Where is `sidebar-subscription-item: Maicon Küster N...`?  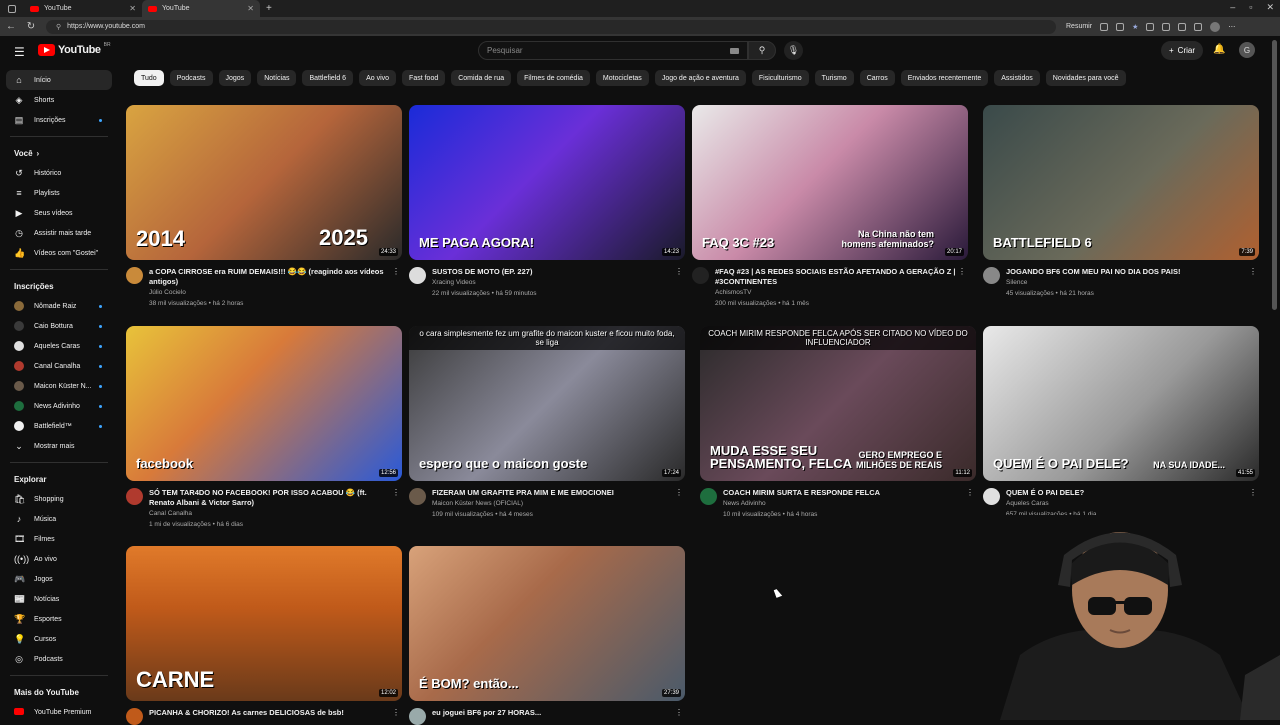 sidebar-subscription-item: Maicon Küster N... is located at coordinates (59, 386).